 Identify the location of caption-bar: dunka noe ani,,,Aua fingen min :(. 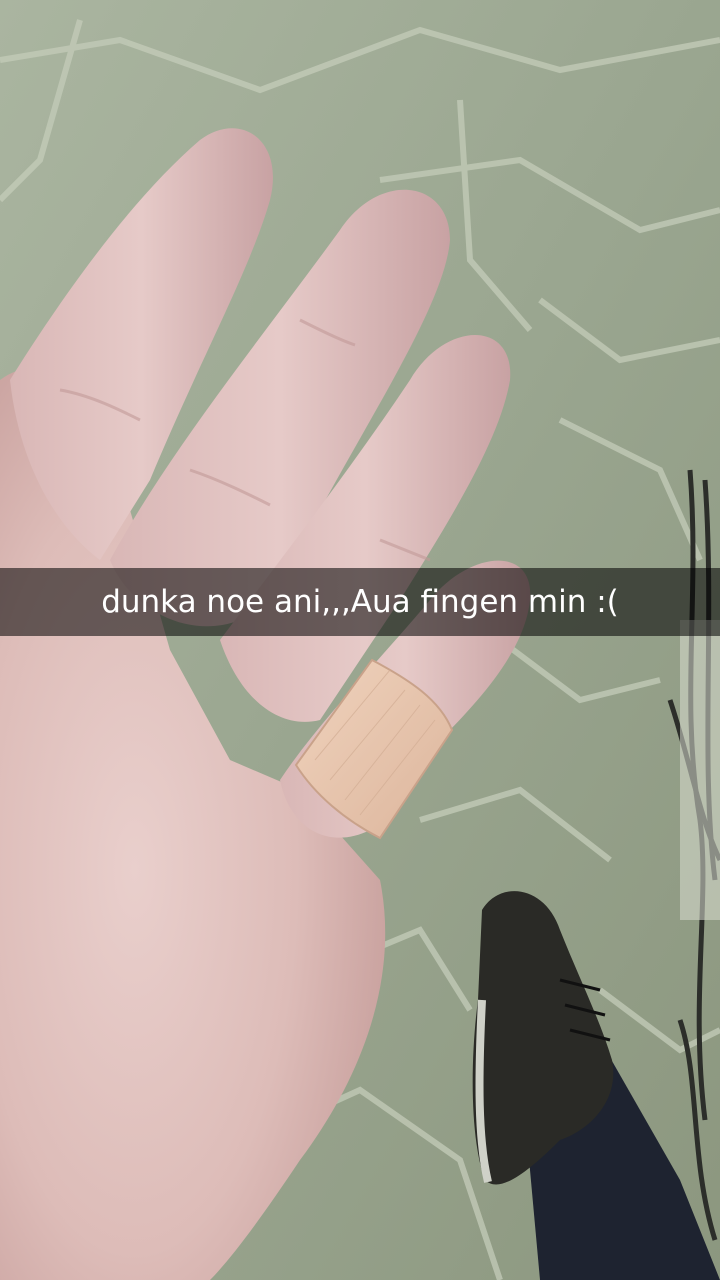
(360, 602).